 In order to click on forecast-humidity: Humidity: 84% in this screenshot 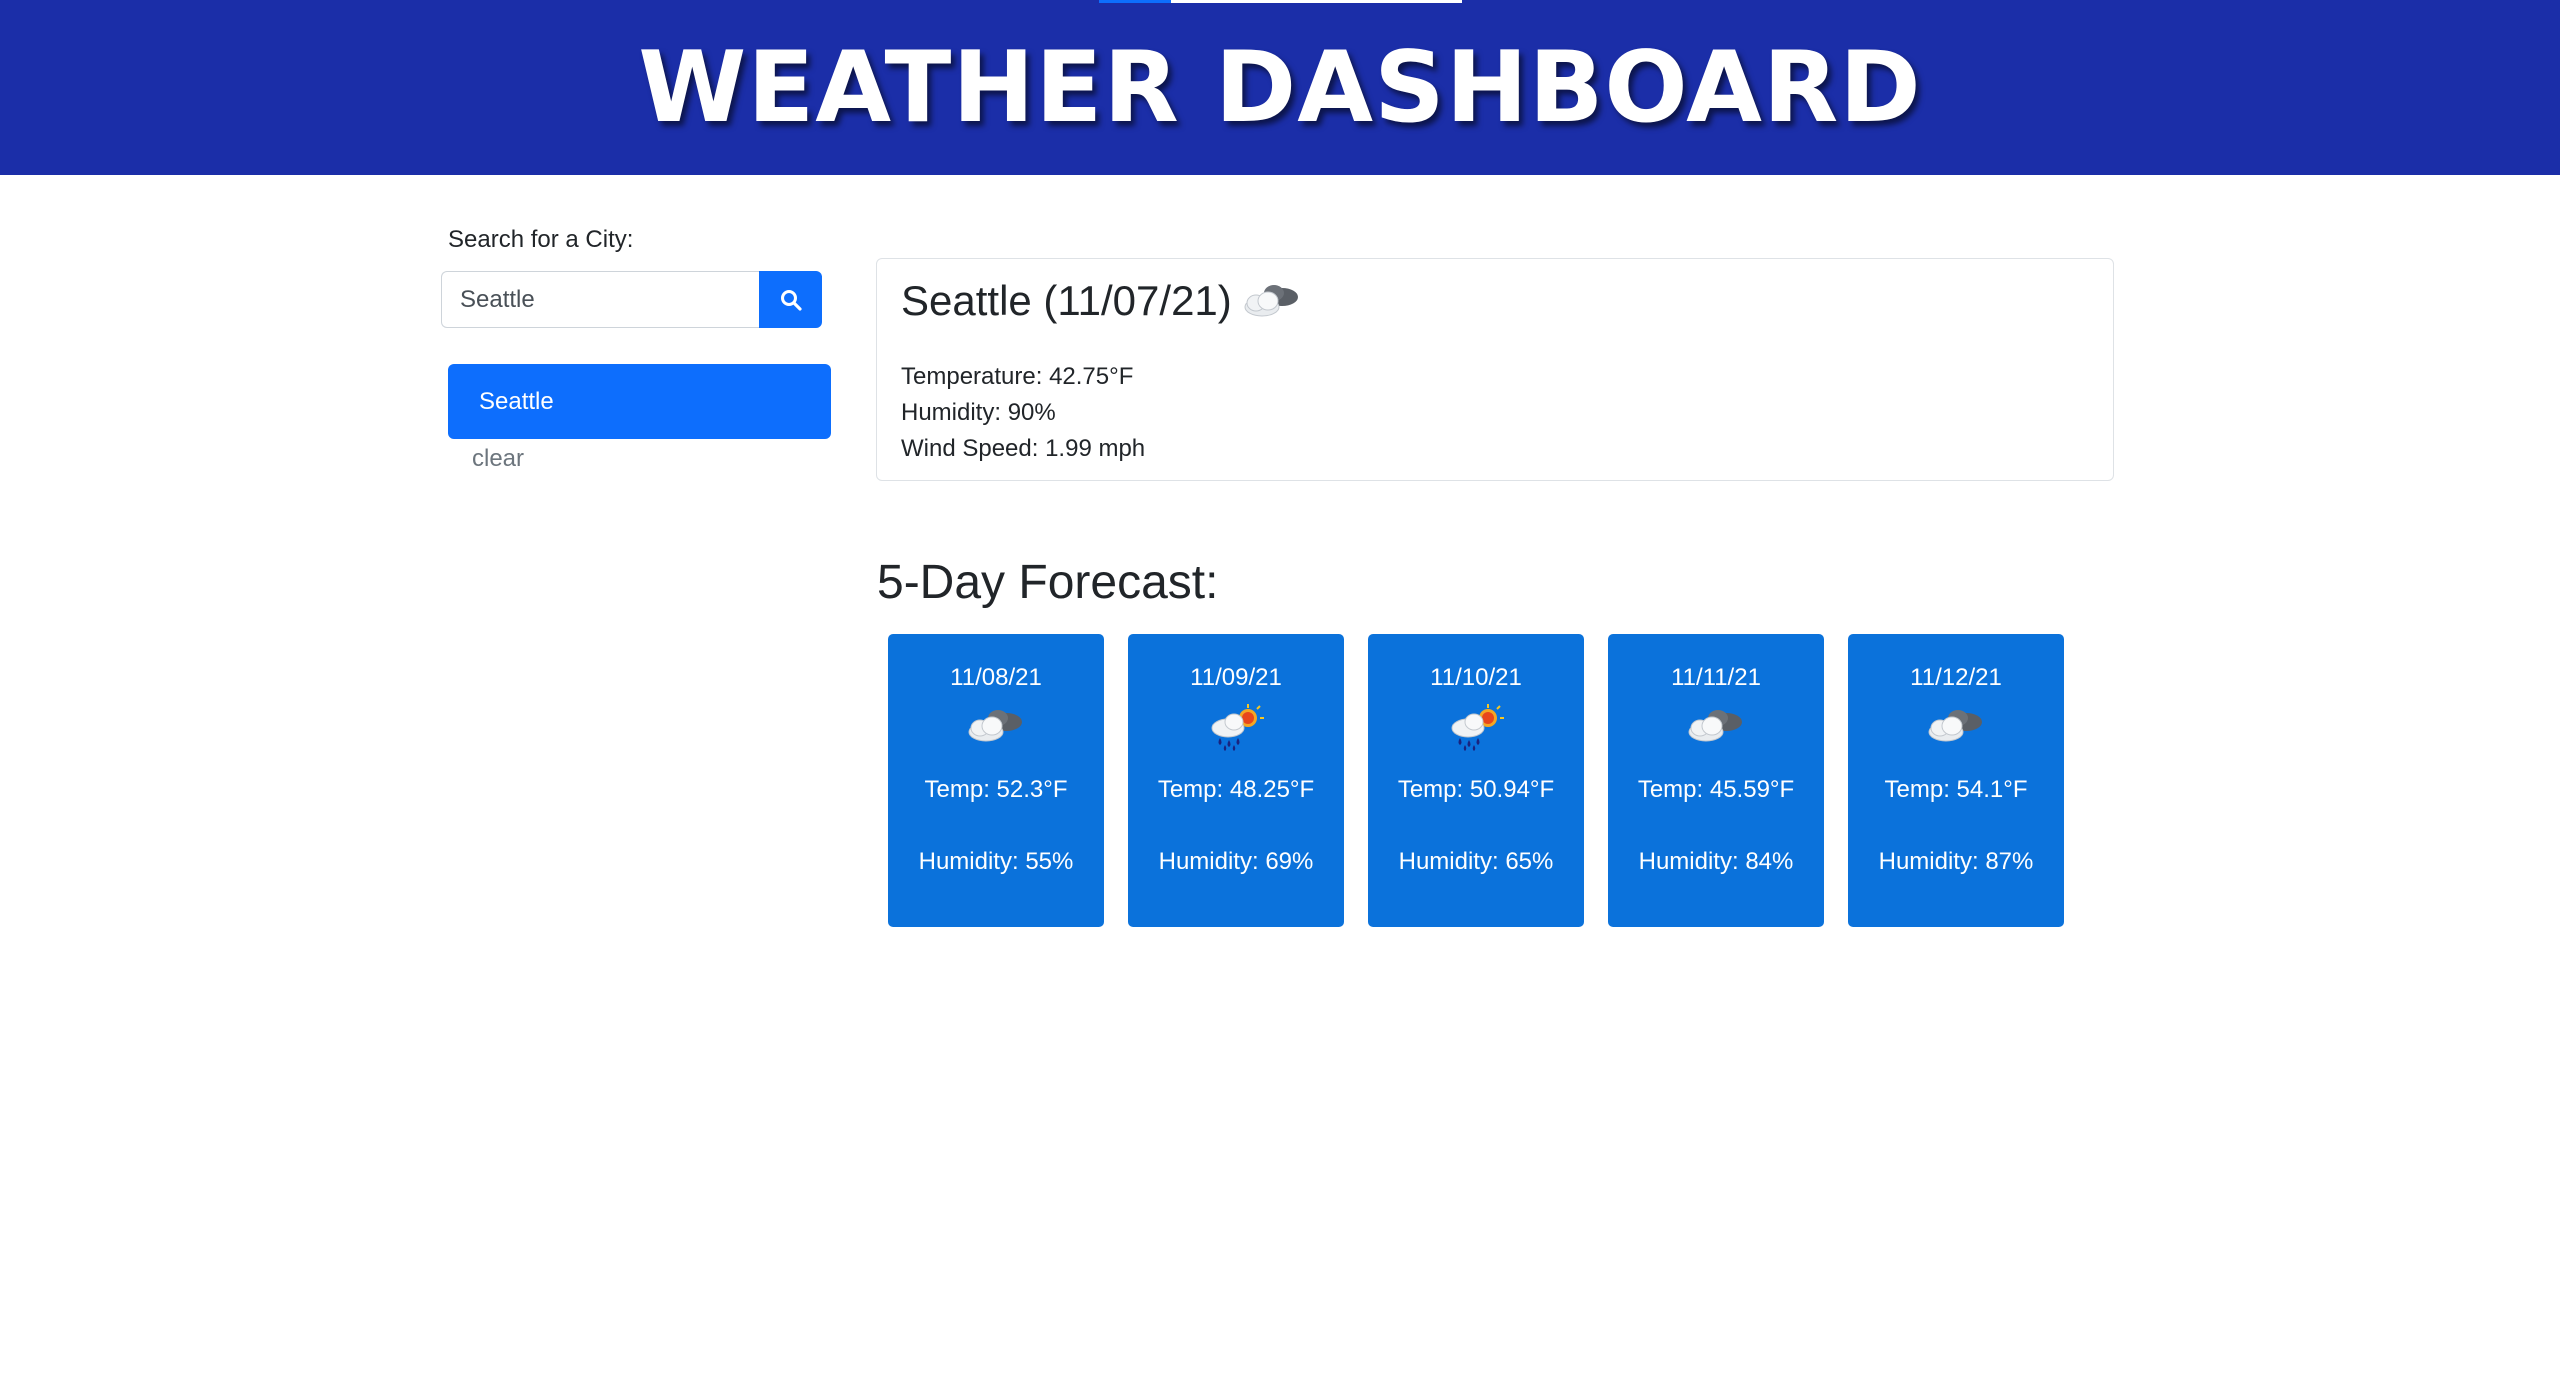, I will do `click(1716, 861)`.